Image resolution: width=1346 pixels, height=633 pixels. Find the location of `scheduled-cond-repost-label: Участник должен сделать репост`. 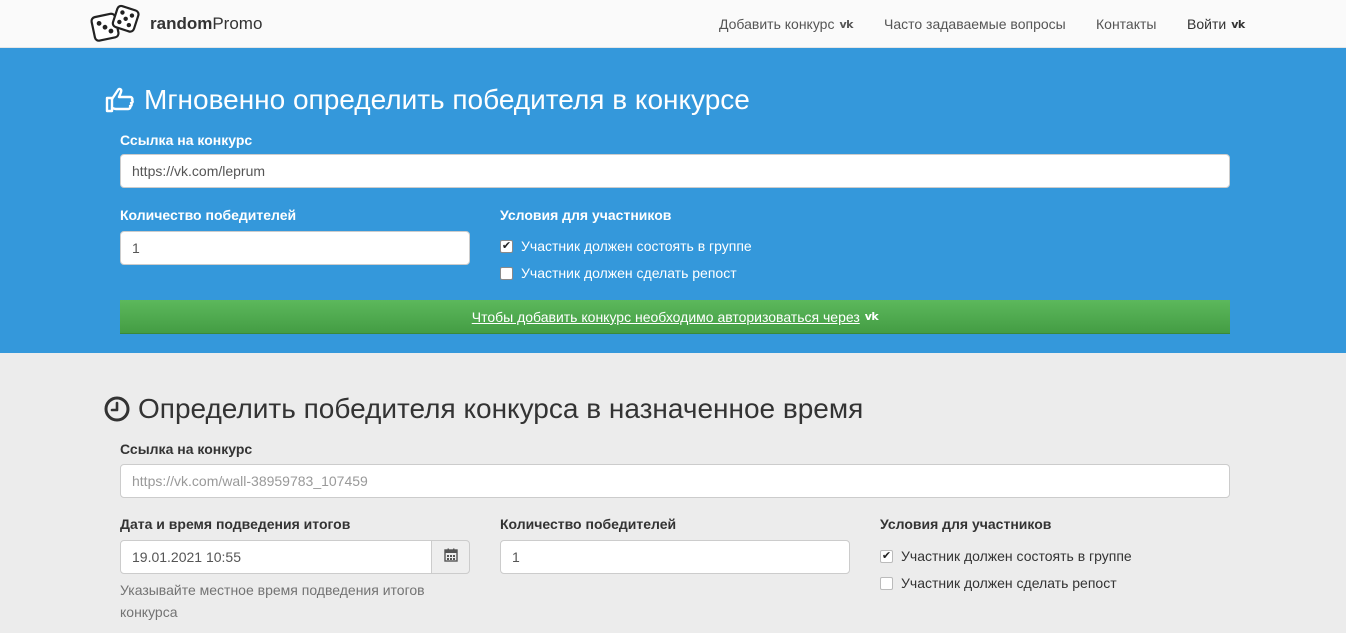

scheduled-cond-repost-label: Участник должен сделать репост is located at coordinates (1009, 583).